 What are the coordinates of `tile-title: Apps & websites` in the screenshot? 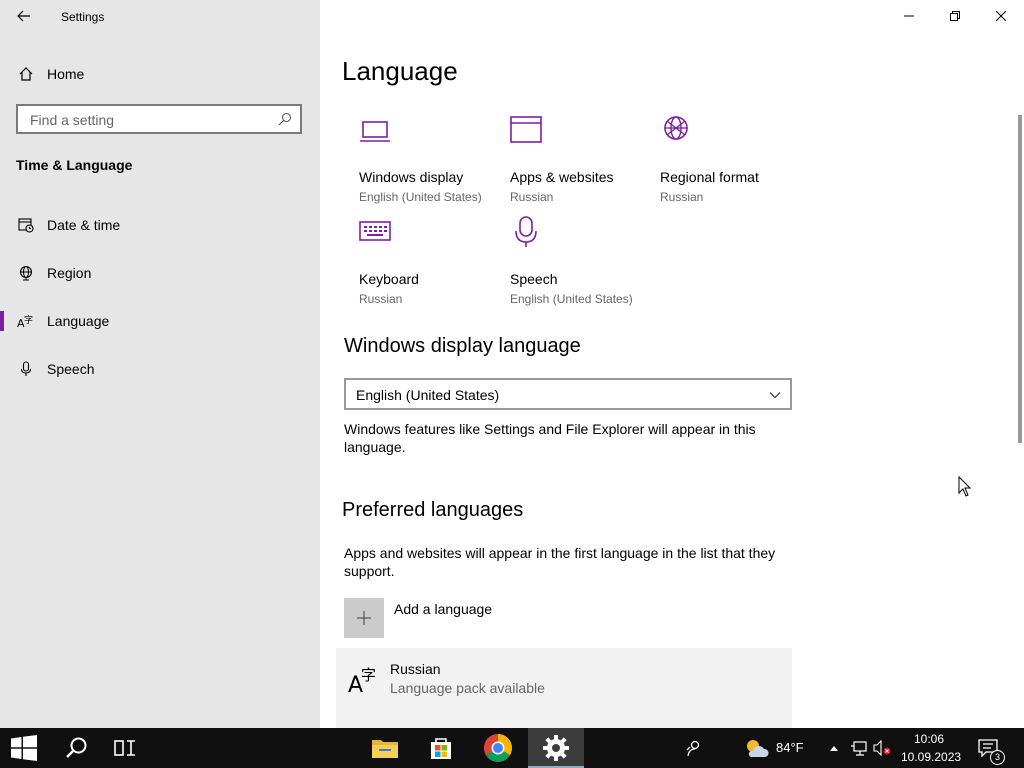 It's located at (562, 177).